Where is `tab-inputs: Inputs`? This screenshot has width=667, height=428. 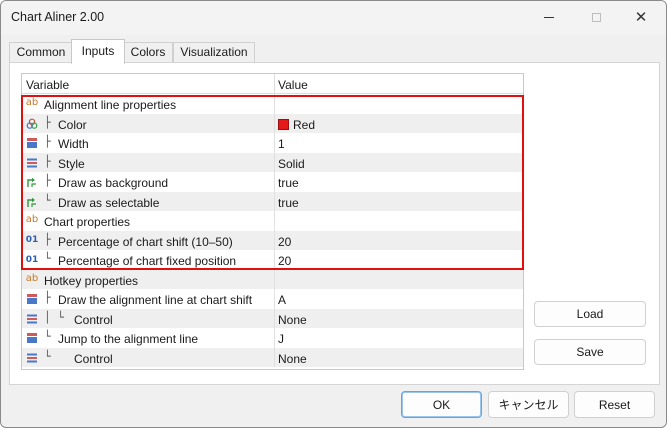 tab-inputs: Inputs is located at coordinates (98, 51).